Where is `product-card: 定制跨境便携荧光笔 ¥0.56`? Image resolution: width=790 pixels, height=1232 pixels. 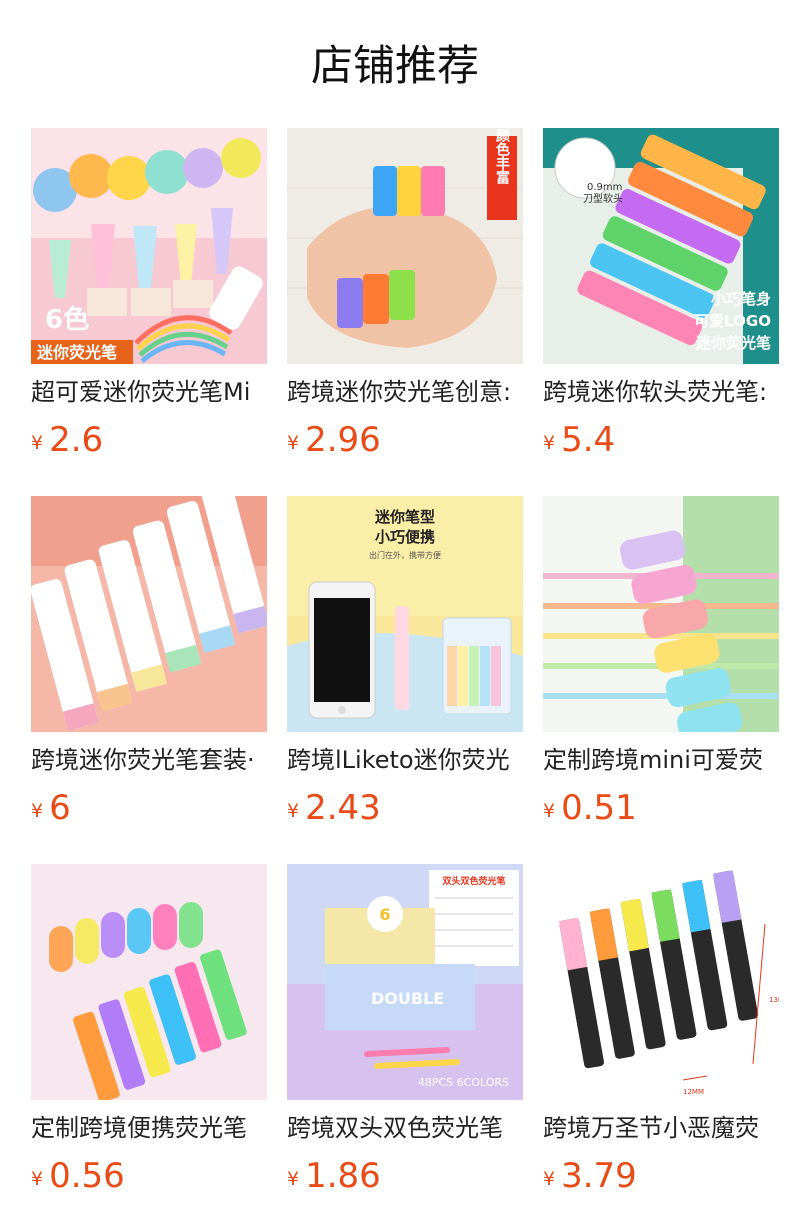
product-card: 定制跨境便携荧光笔 ¥0.56 is located at coordinates (149, 1030).